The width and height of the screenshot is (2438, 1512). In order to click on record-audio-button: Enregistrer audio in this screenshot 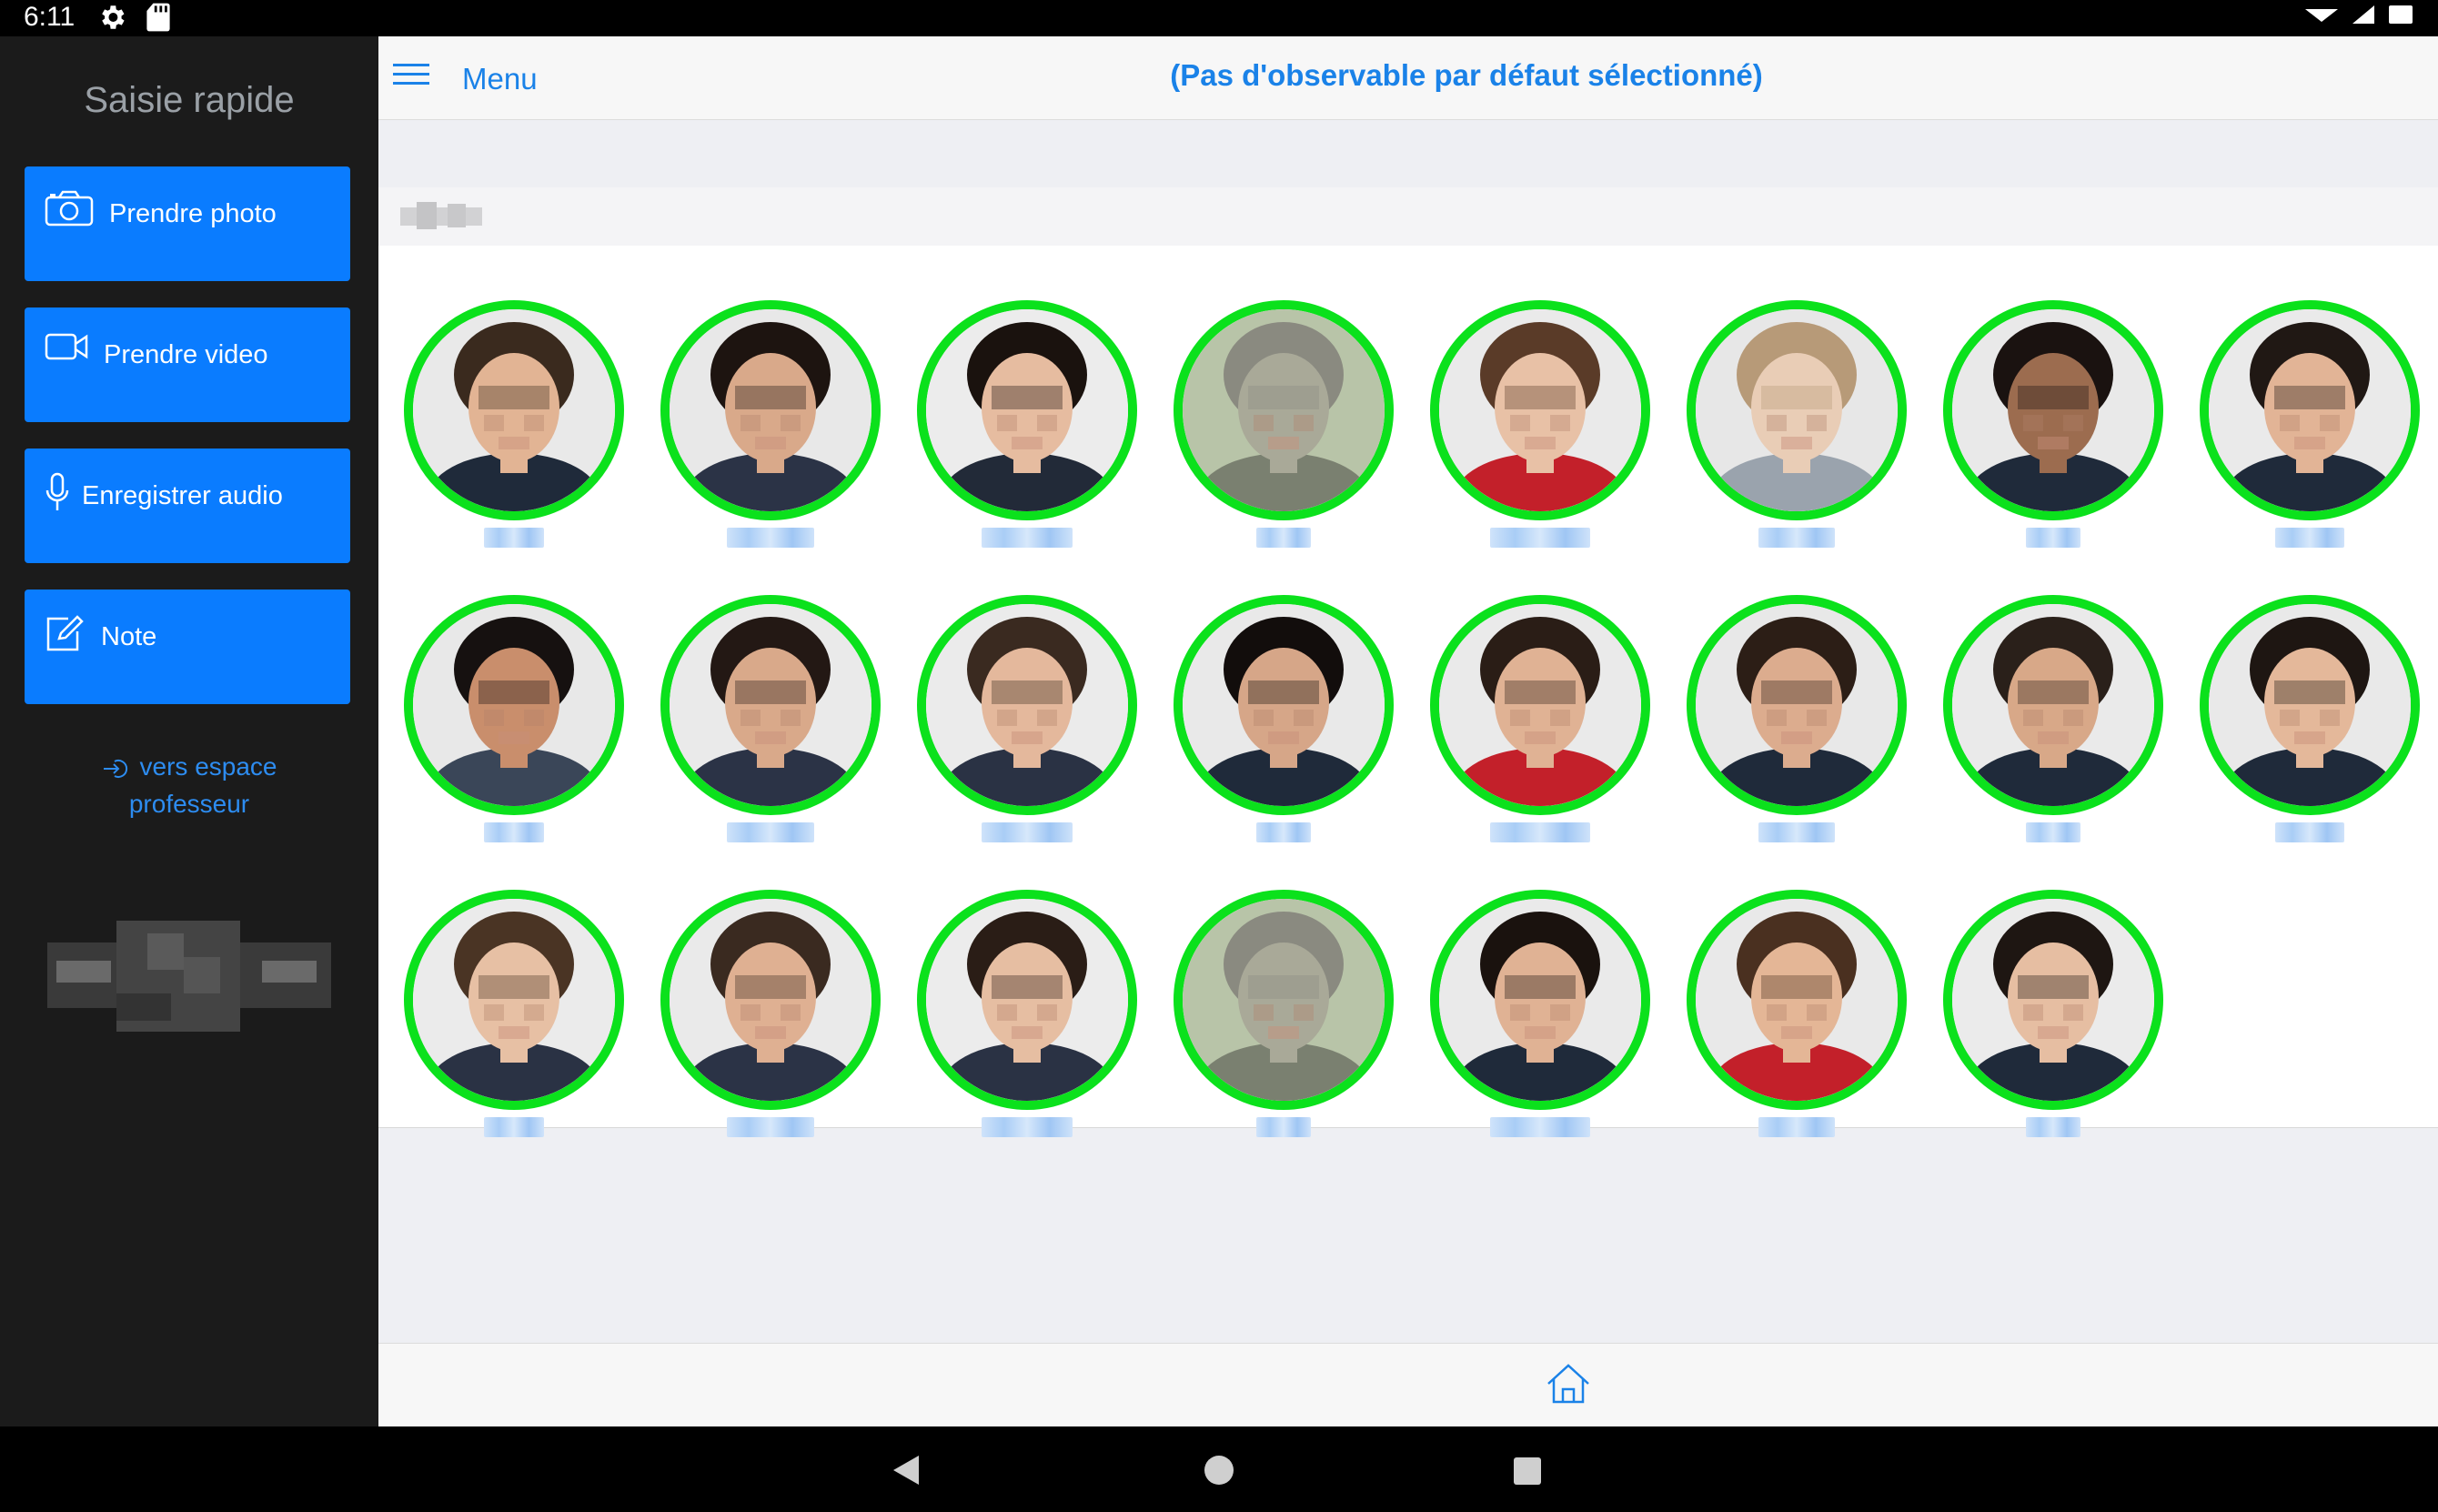, I will do `click(187, 506)`.